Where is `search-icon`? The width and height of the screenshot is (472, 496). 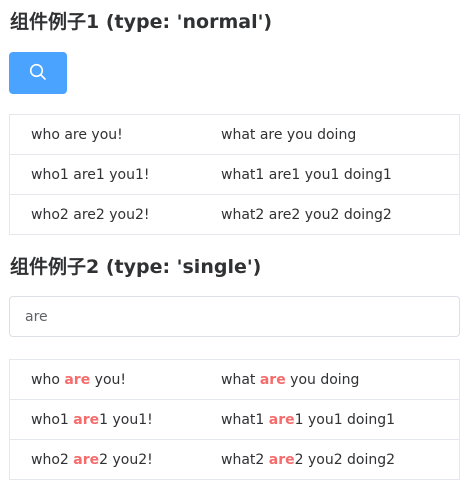
search-icon is located at coordinates (38, 73).